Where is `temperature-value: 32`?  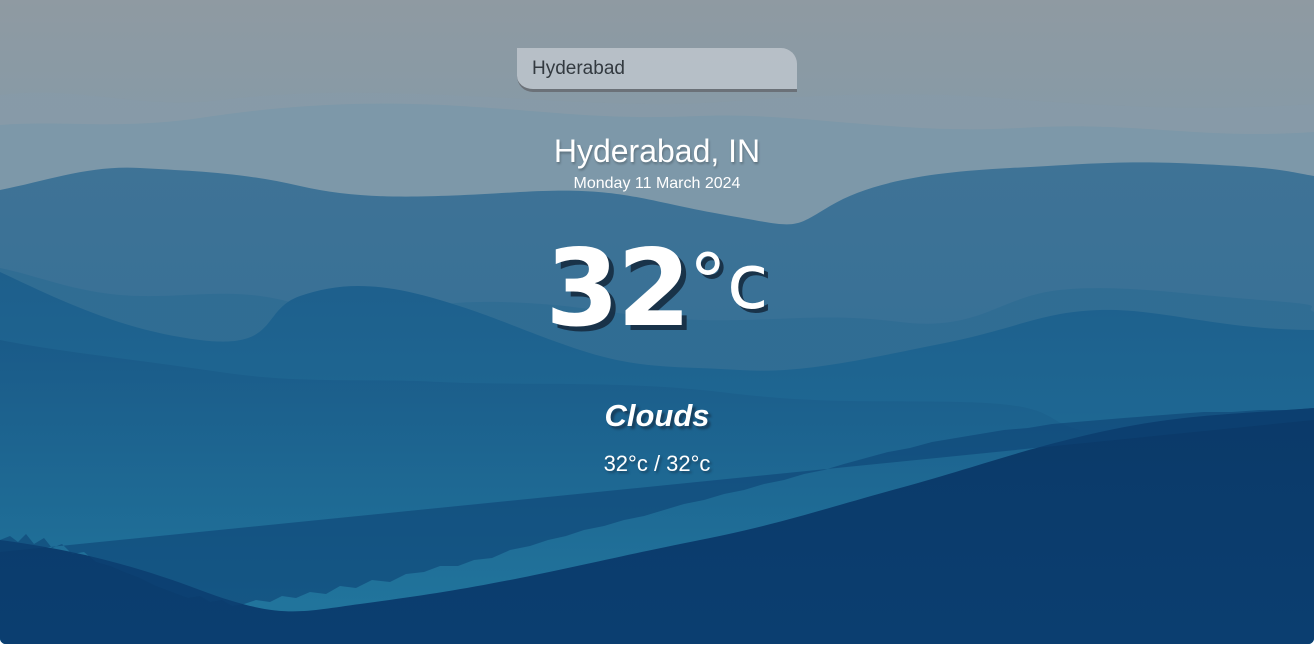
temperature-value: 32 is located at coordinates (618, 288).